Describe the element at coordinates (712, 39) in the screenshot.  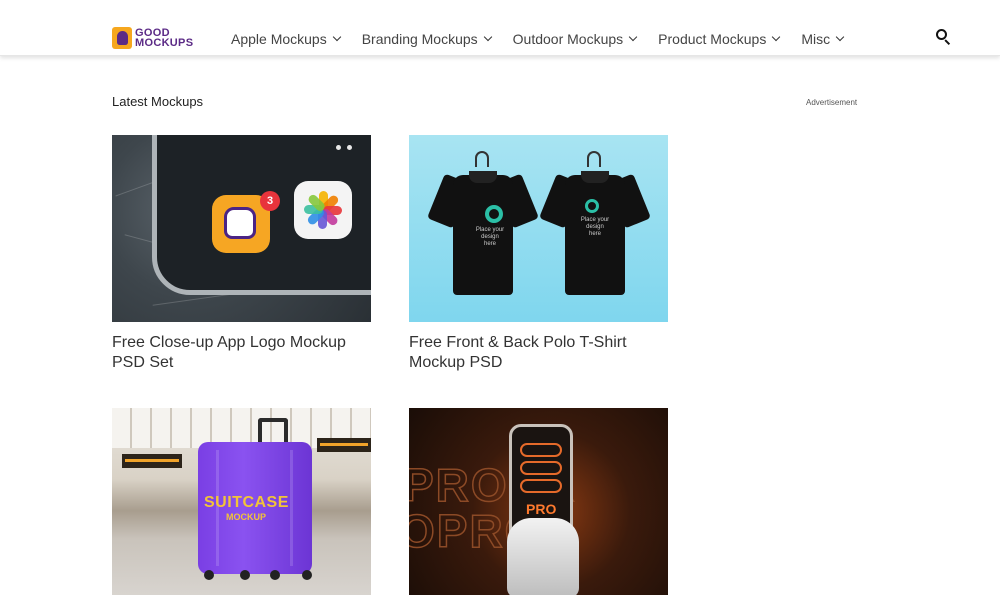
I see `nav-item-label: Product Mockups` at that location.